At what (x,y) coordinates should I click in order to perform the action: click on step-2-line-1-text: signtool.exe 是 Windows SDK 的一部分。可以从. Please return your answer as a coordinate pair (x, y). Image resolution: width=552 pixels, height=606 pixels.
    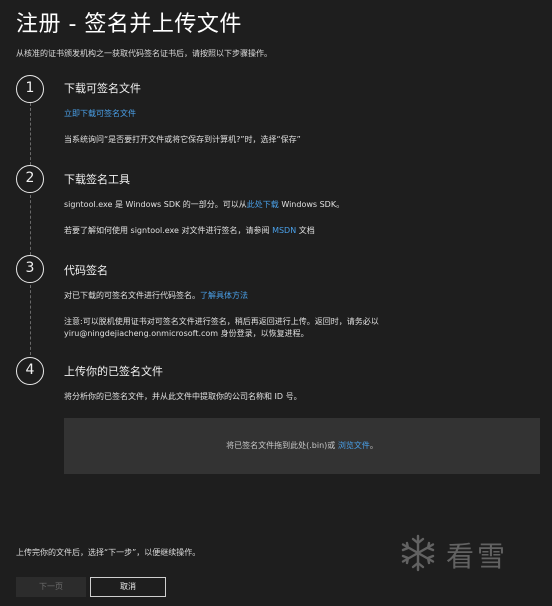
    Looking at the image, I should click on (155, 204).